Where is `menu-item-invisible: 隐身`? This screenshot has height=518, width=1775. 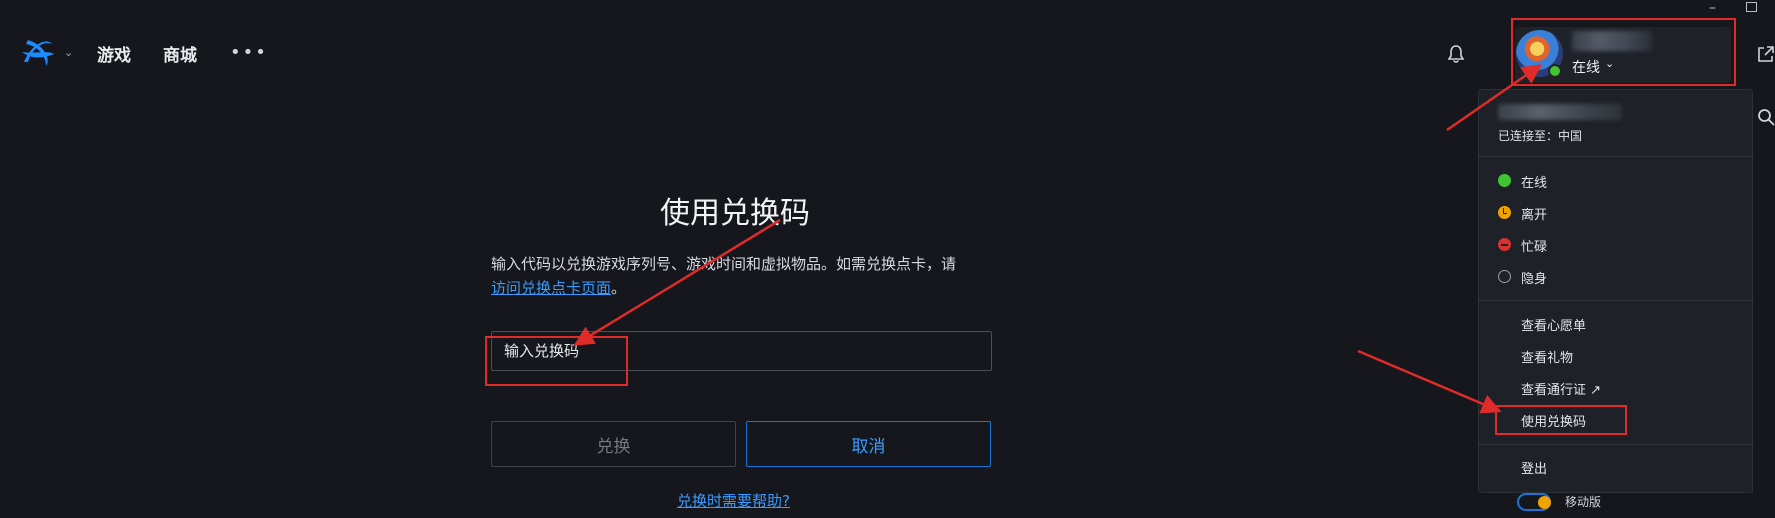 menu-item-invisible: 隐身 is located at coordinates (1534, 277).